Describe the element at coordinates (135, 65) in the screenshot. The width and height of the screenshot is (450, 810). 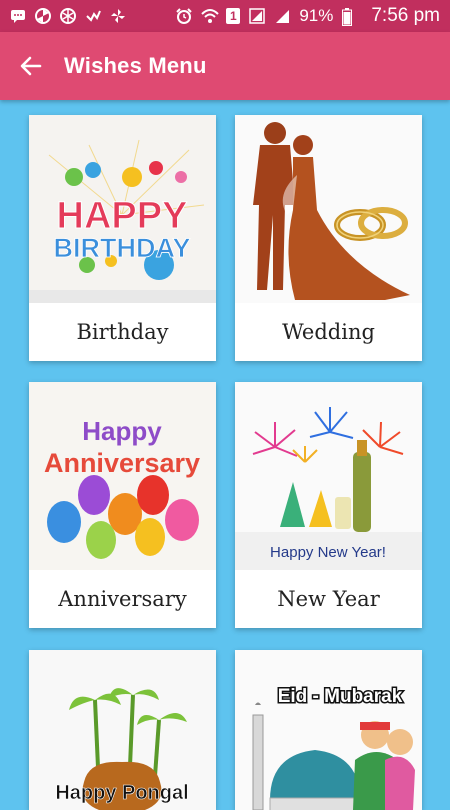
I see `page-title: Wishes Menu` at that location.